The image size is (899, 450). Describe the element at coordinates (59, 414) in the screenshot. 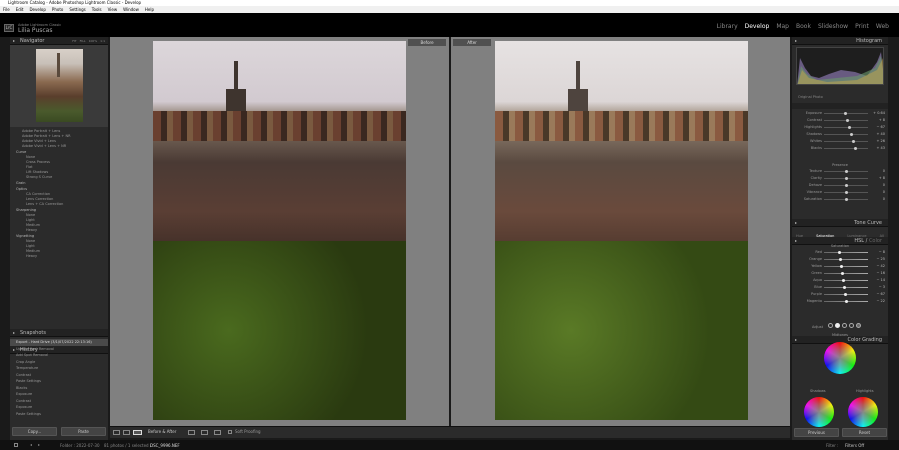

I see `history-item: Paste Settings` at that location.